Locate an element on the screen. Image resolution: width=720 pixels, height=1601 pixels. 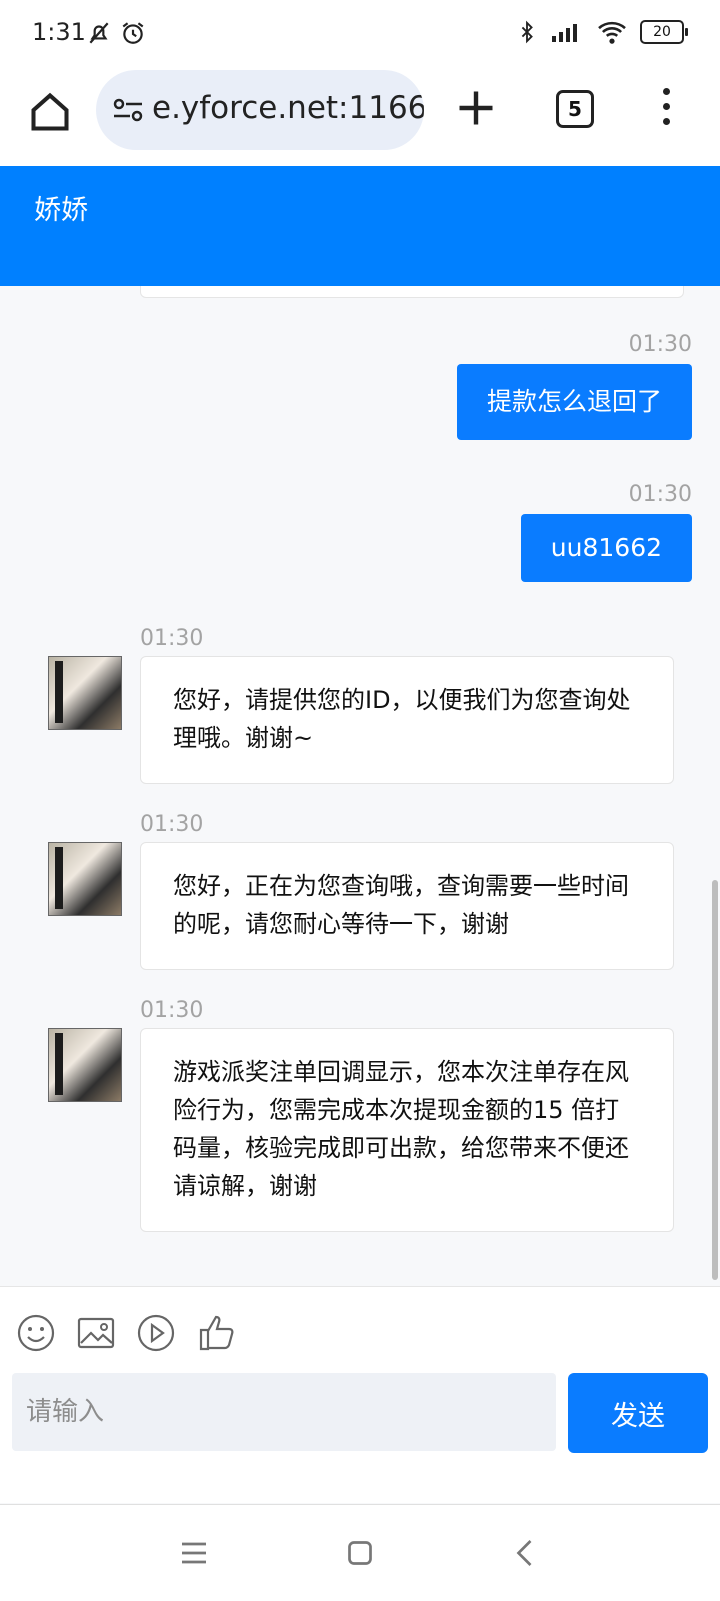
emoji-icon is located at coordinates (36, 1333).